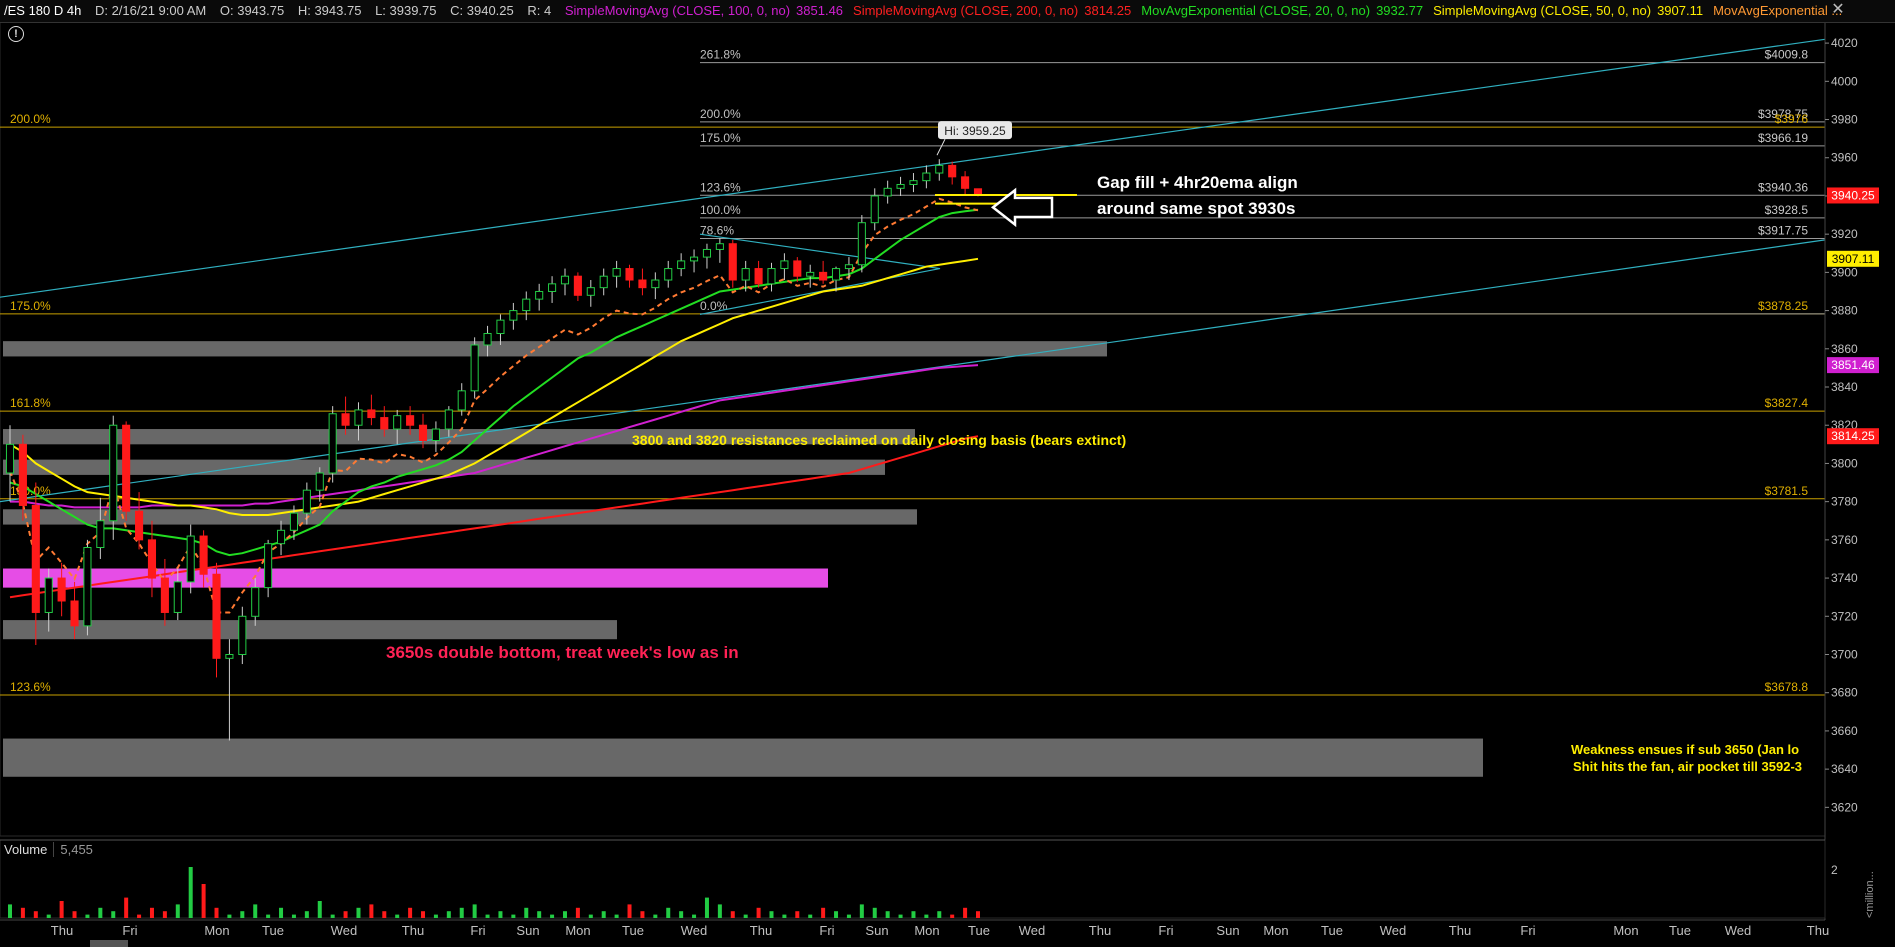 The width and height of the screenshot is (1895, 947). I want to click on close-icon: ✕, so click(1838, 11).